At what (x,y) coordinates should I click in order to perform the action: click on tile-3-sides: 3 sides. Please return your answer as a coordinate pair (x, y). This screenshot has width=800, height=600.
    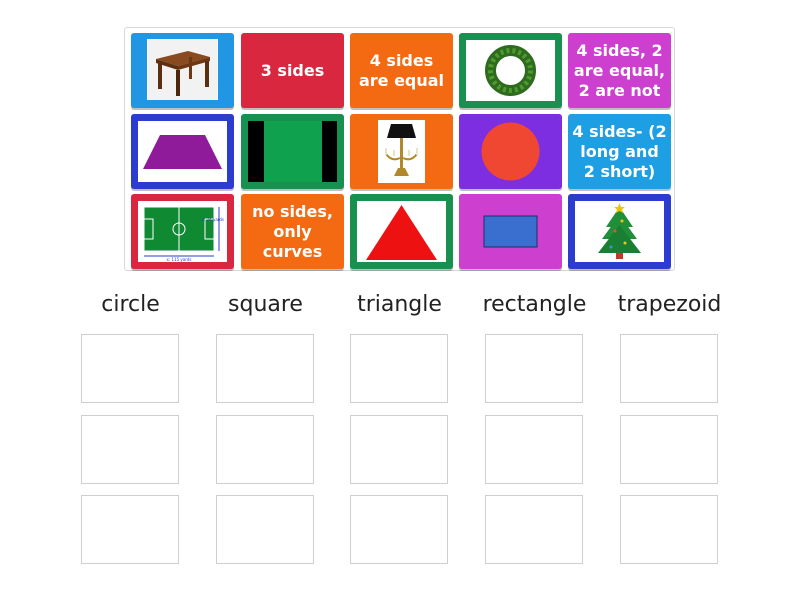
    Looking at the image, I should click on (292, 70).